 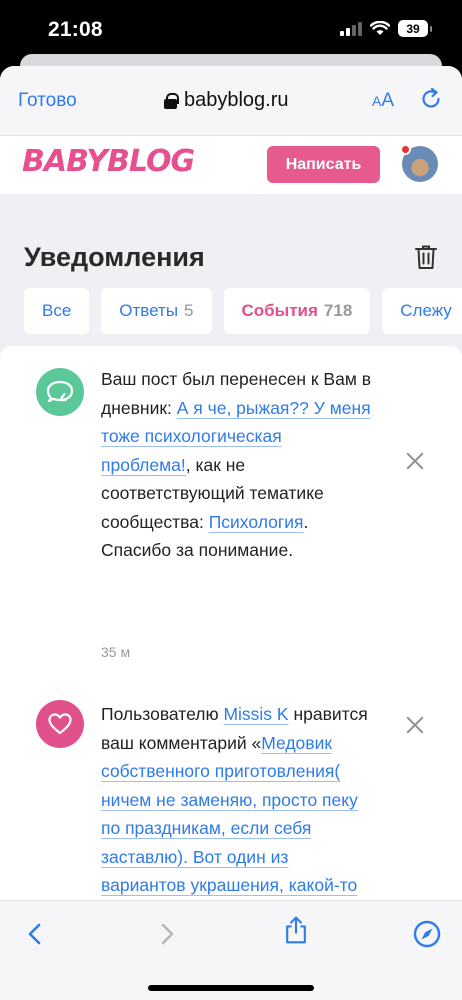 What do you see at coordinates (426, 257) in the screenshot?
I see `trash-icon` at bounding box center [426, 257].